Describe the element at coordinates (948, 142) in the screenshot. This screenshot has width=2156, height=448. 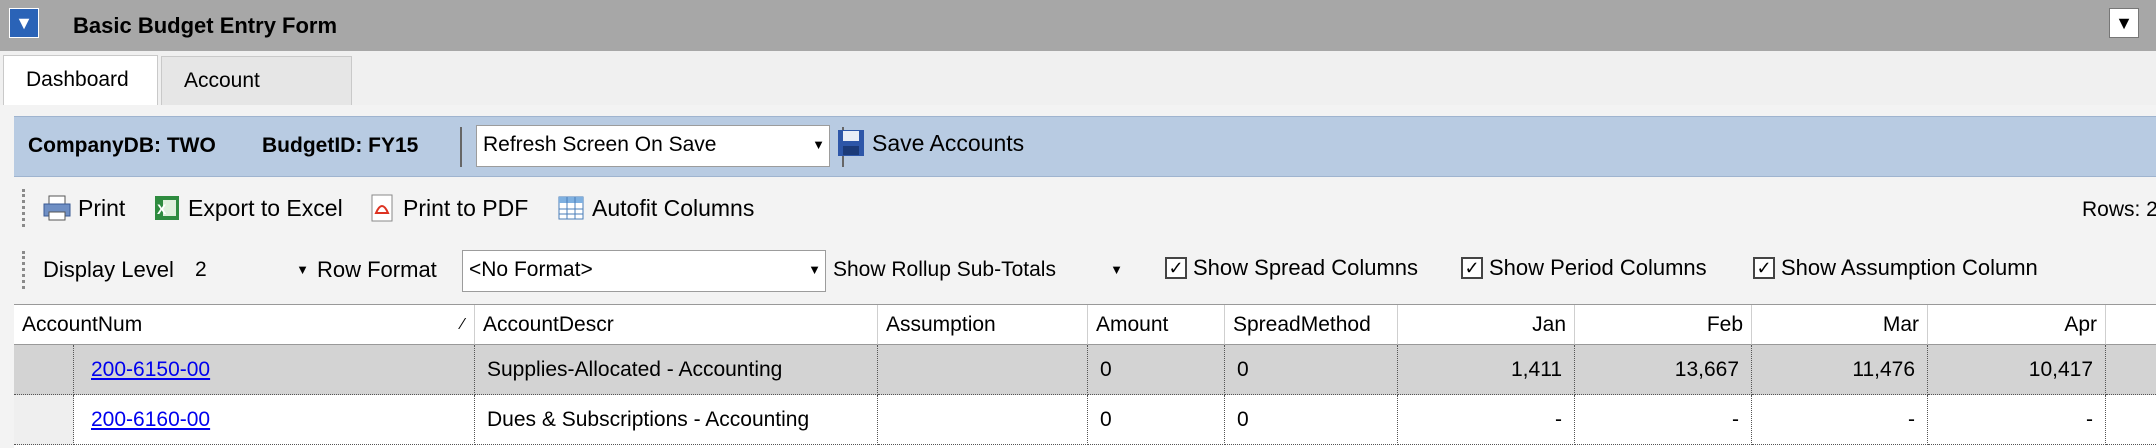
I see `save-accounts-label: Save Accounts` at that location.